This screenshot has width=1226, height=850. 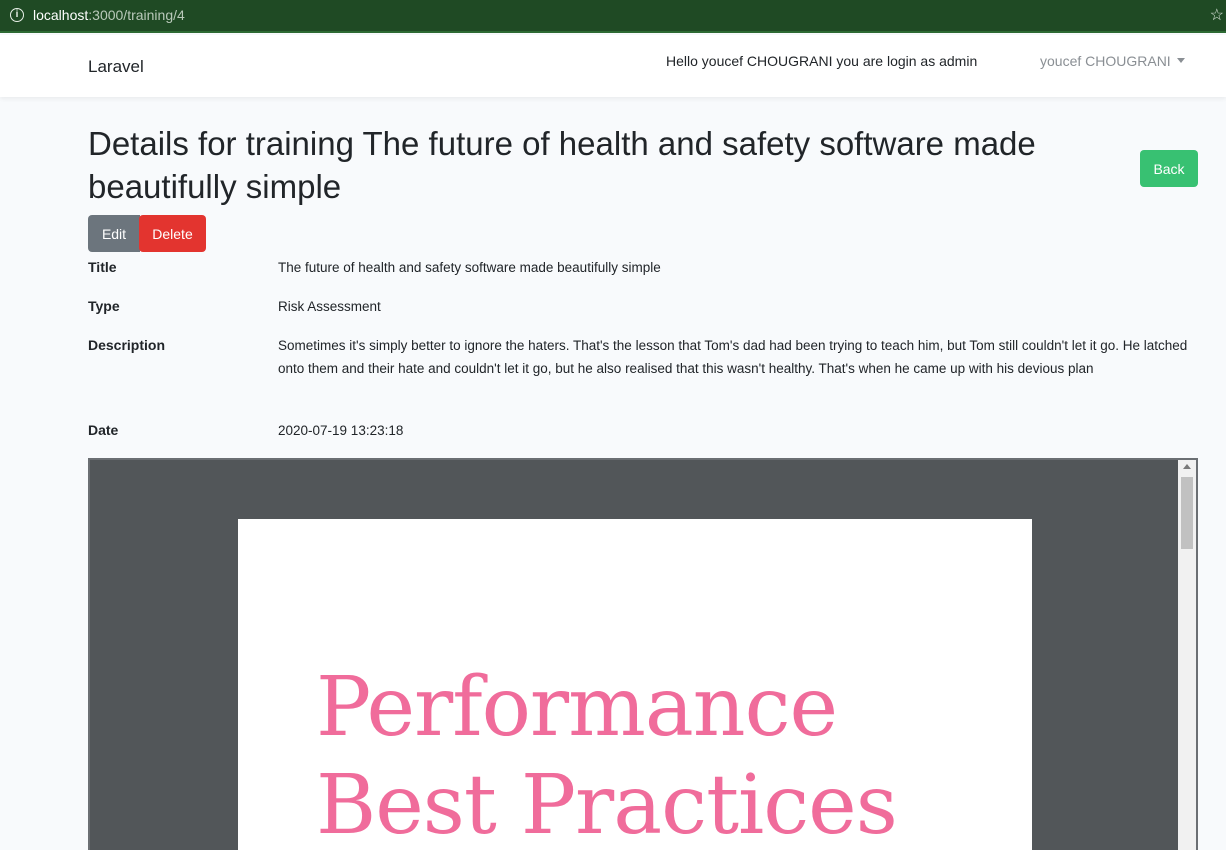 What do you see at coordinates (102, 267) in the screenshot?
I see `title-label: Title` at bounding box center [102, 267].